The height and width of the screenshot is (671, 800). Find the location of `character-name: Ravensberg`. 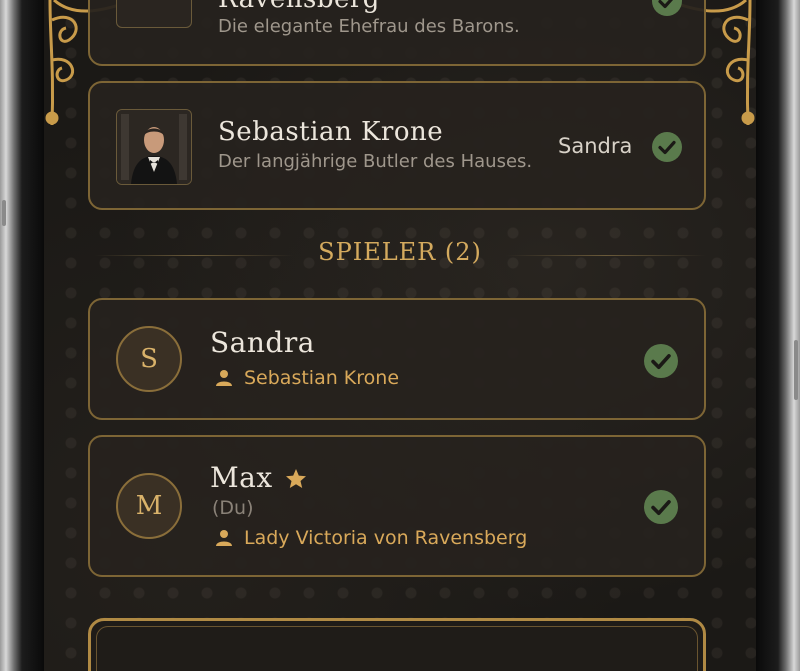

character-name: Ravensberg is located at coordinates (299, 7).